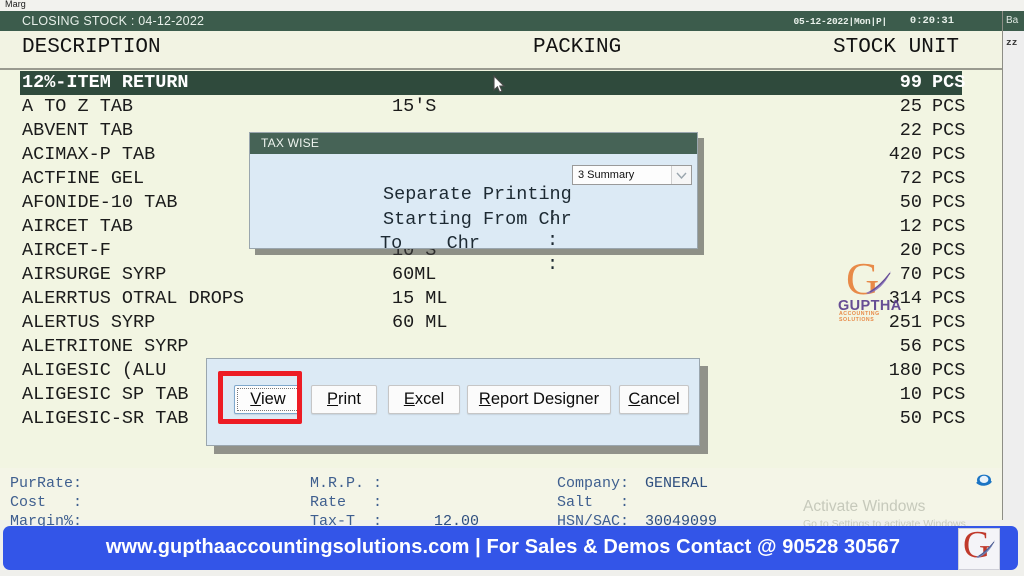  Describe the element at coordinates (113, 21) in the screenshot. I see `page-title: CLOSING STOCK : 04-12-2022` at that location.